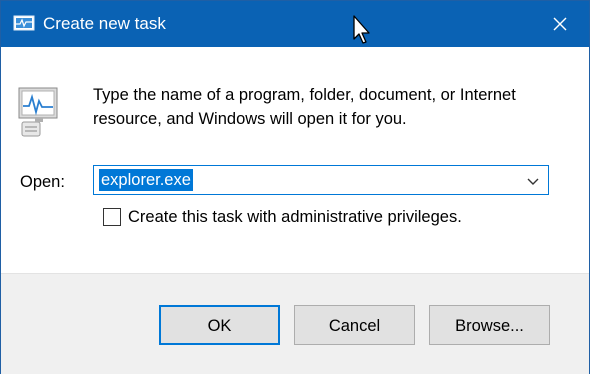 This screenshot has height=374, width=590. What do you see at coordinates (41, 111) in the screenshot?
I see `run-program-icon` at bounding box center [41, 111].